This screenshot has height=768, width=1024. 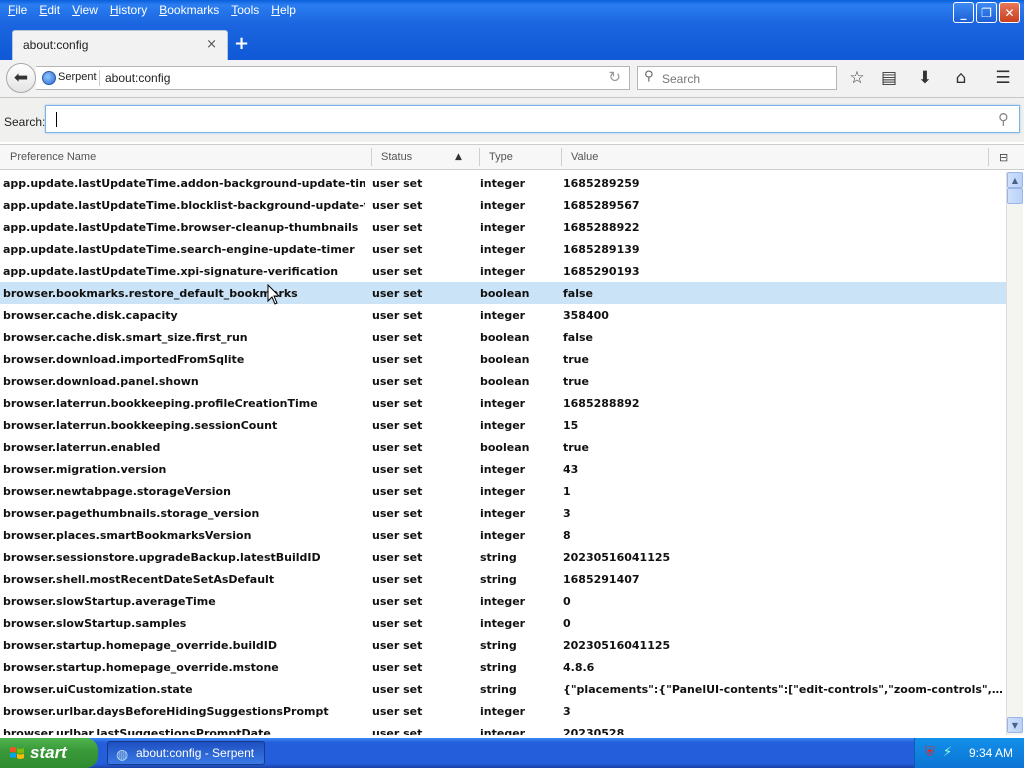 I want to click on pref-value-cell: 3, so click(x=567, y=513).